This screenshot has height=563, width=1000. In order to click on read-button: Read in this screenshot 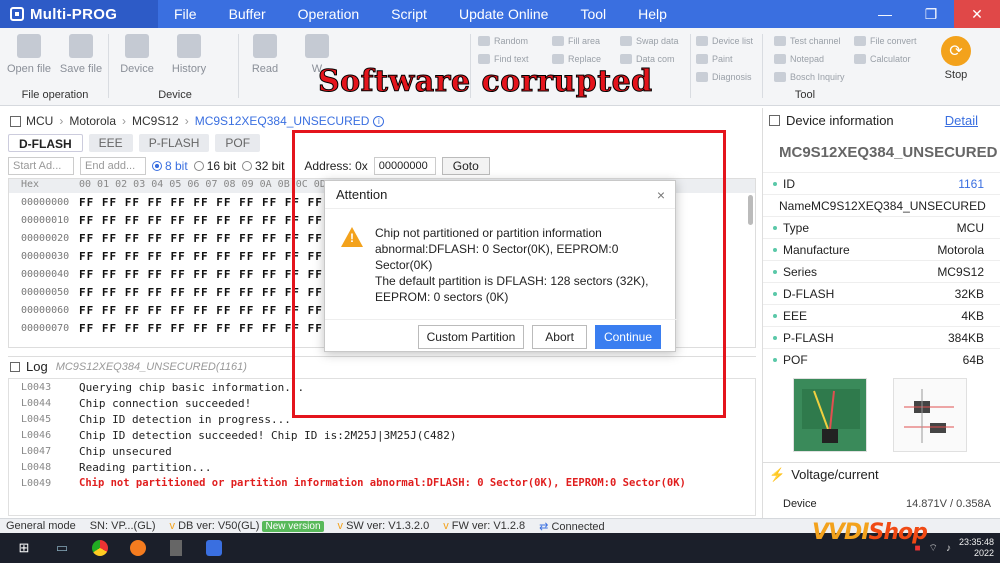, I will do `click(265, 54)`.